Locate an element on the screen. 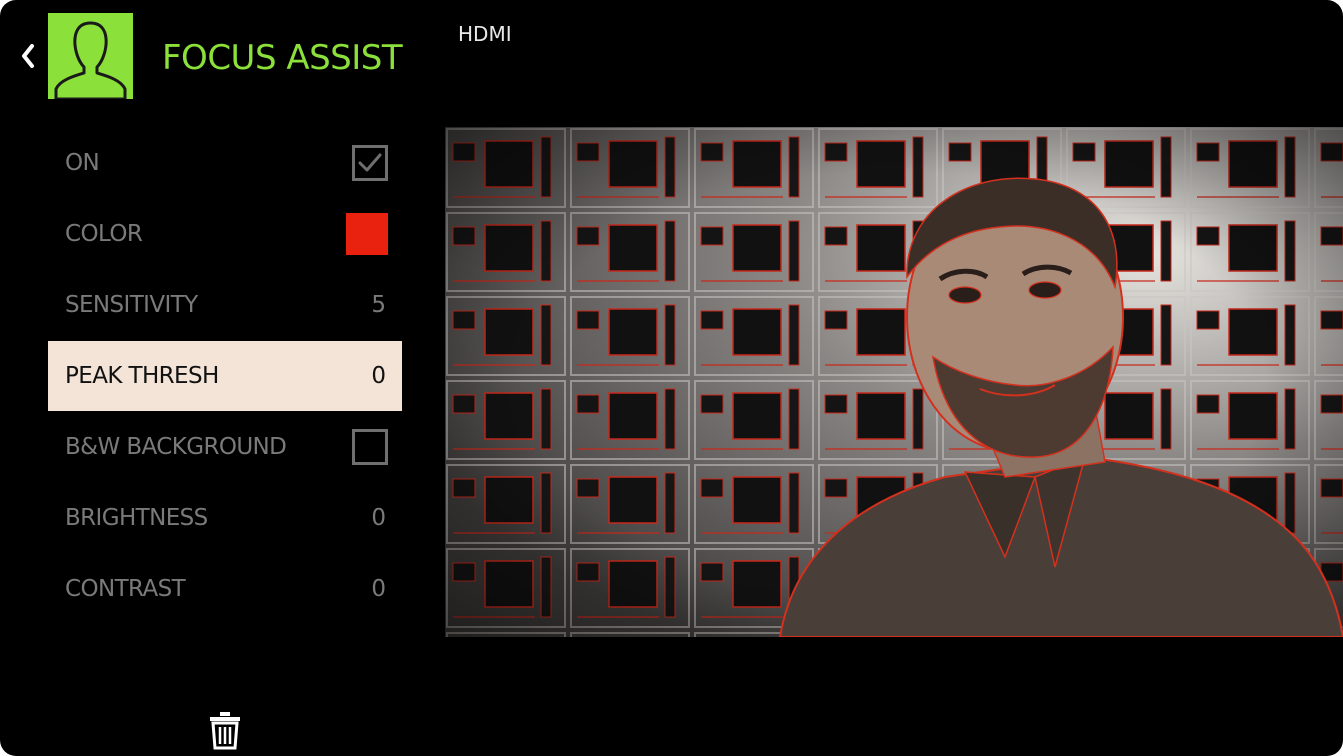 Image resolution: width=1343 pixels, height=756 pixels. checkmark-icon is located at coordinates (370, 162).